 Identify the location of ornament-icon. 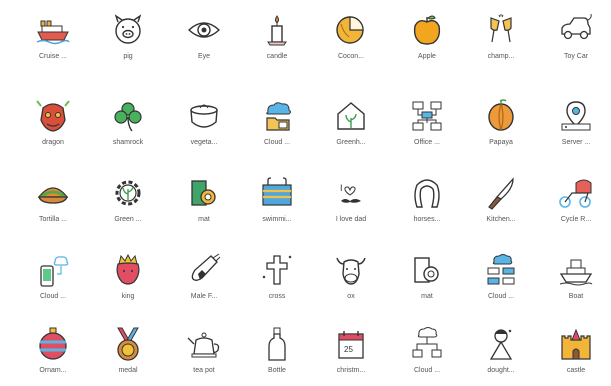
(53, 343).